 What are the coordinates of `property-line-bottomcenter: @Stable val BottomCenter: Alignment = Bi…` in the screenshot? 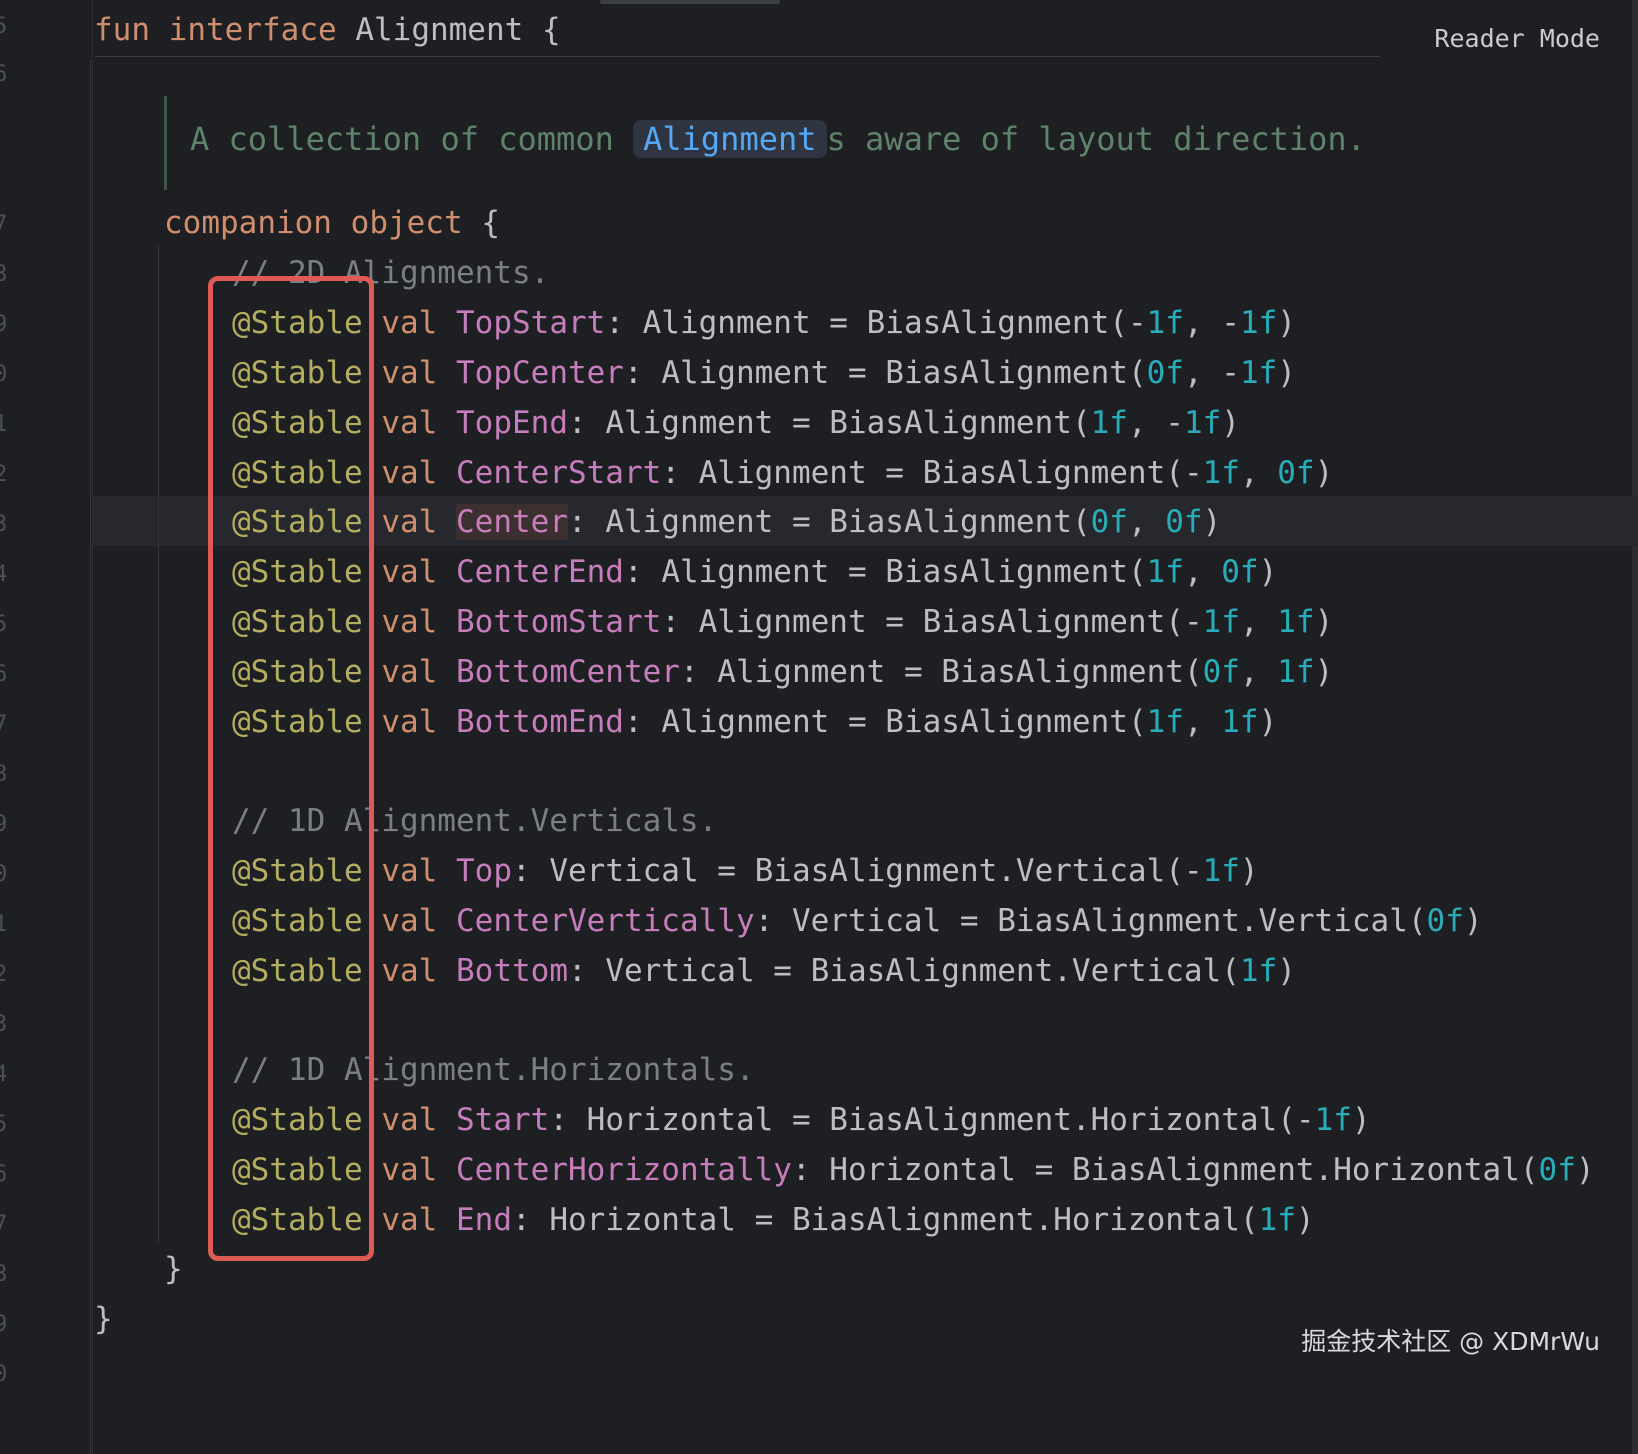 It's located at (782, 672).